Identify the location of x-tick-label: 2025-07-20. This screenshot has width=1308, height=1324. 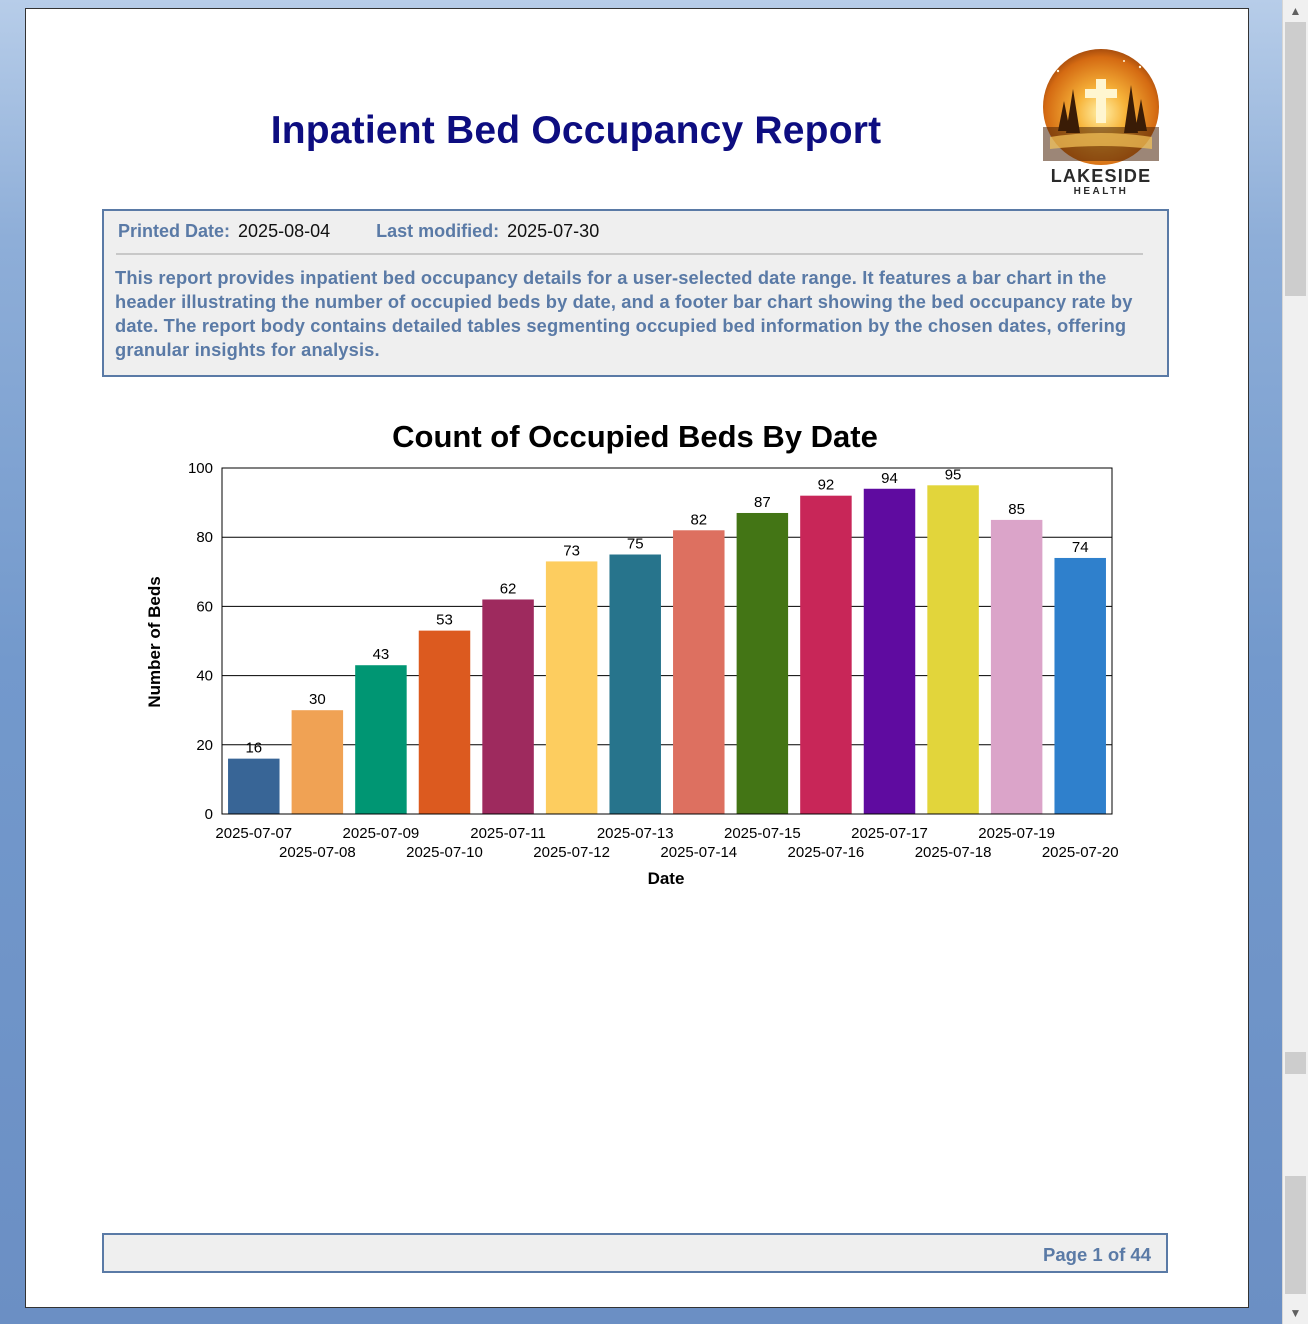
(1080, 852).